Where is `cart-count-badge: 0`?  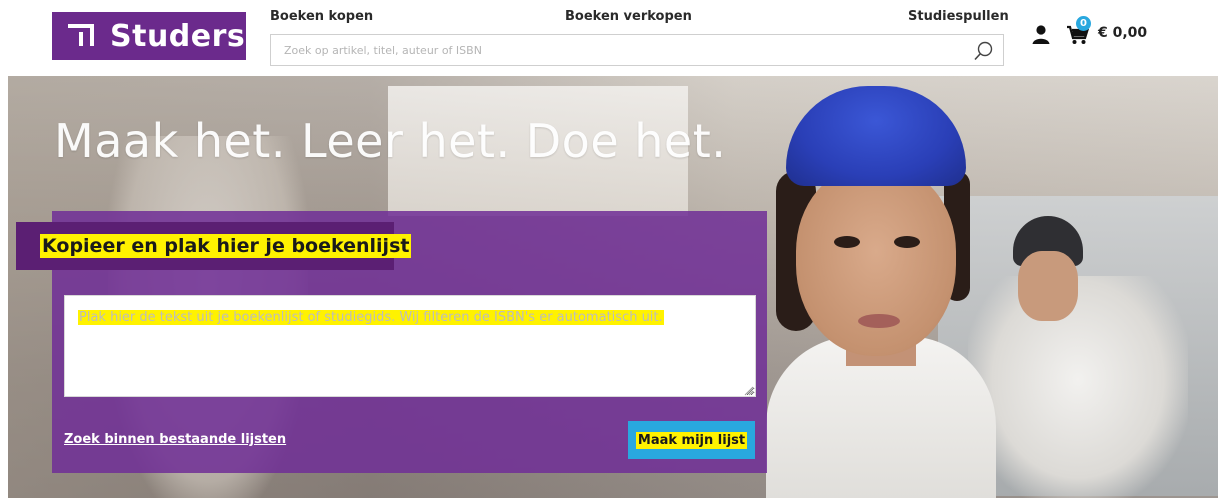 cart-count-badge: 0 is located at coordinates (1083, 23).